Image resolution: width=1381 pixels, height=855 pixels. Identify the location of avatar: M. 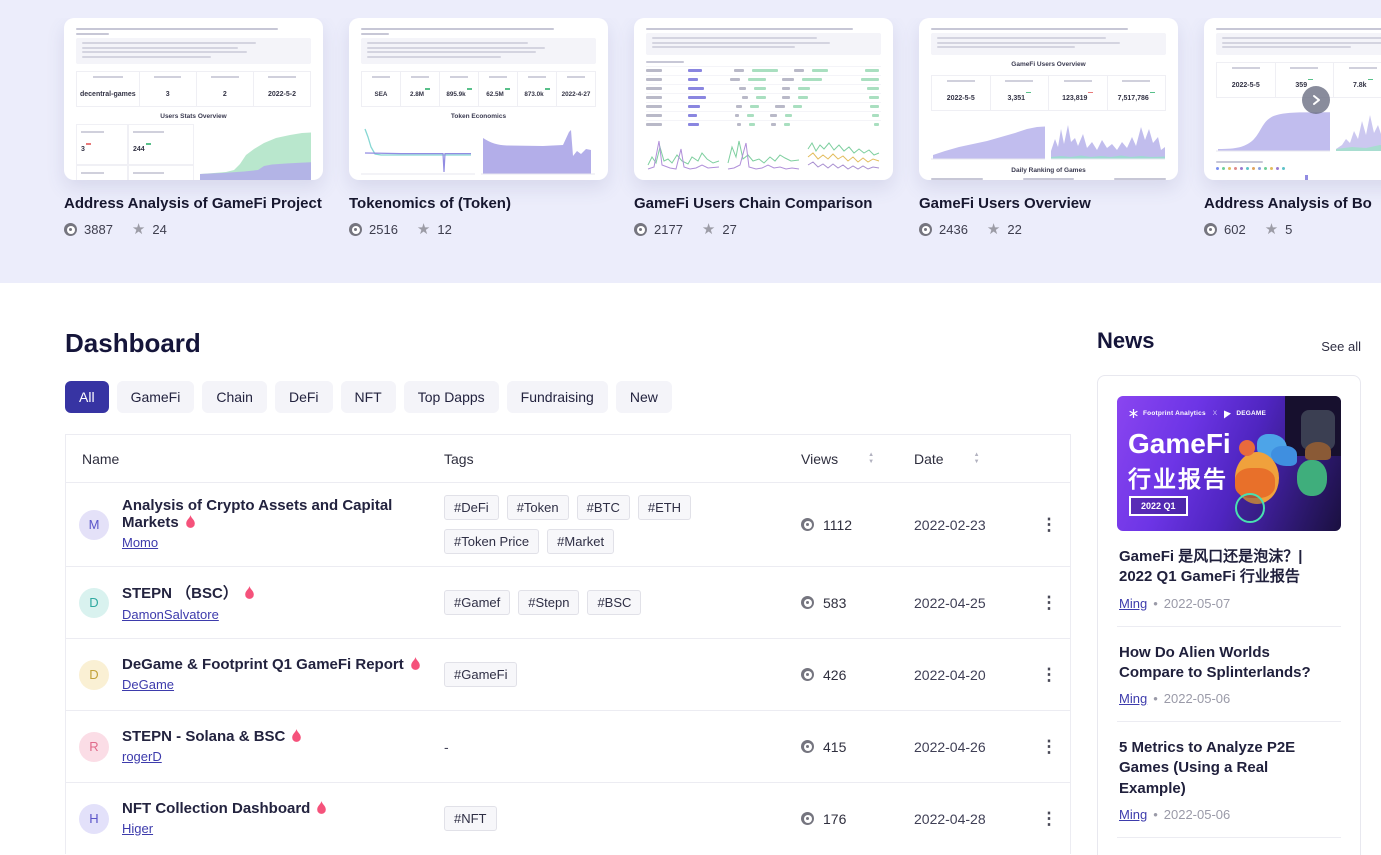
(94, 524).